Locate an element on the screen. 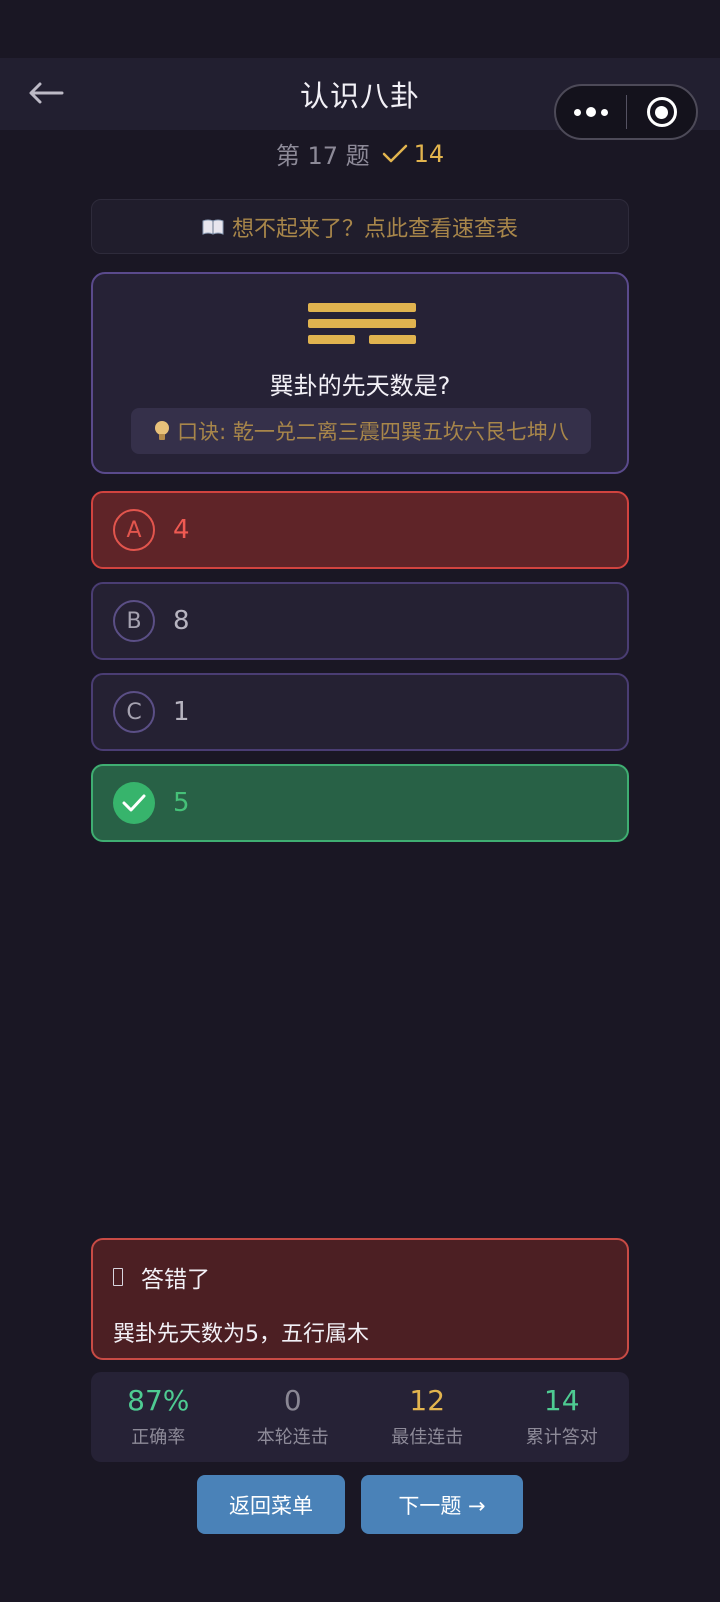 The height and width of the screenshot is (1602, 720). lightbulb-icon is located at coordinates (162, 430).